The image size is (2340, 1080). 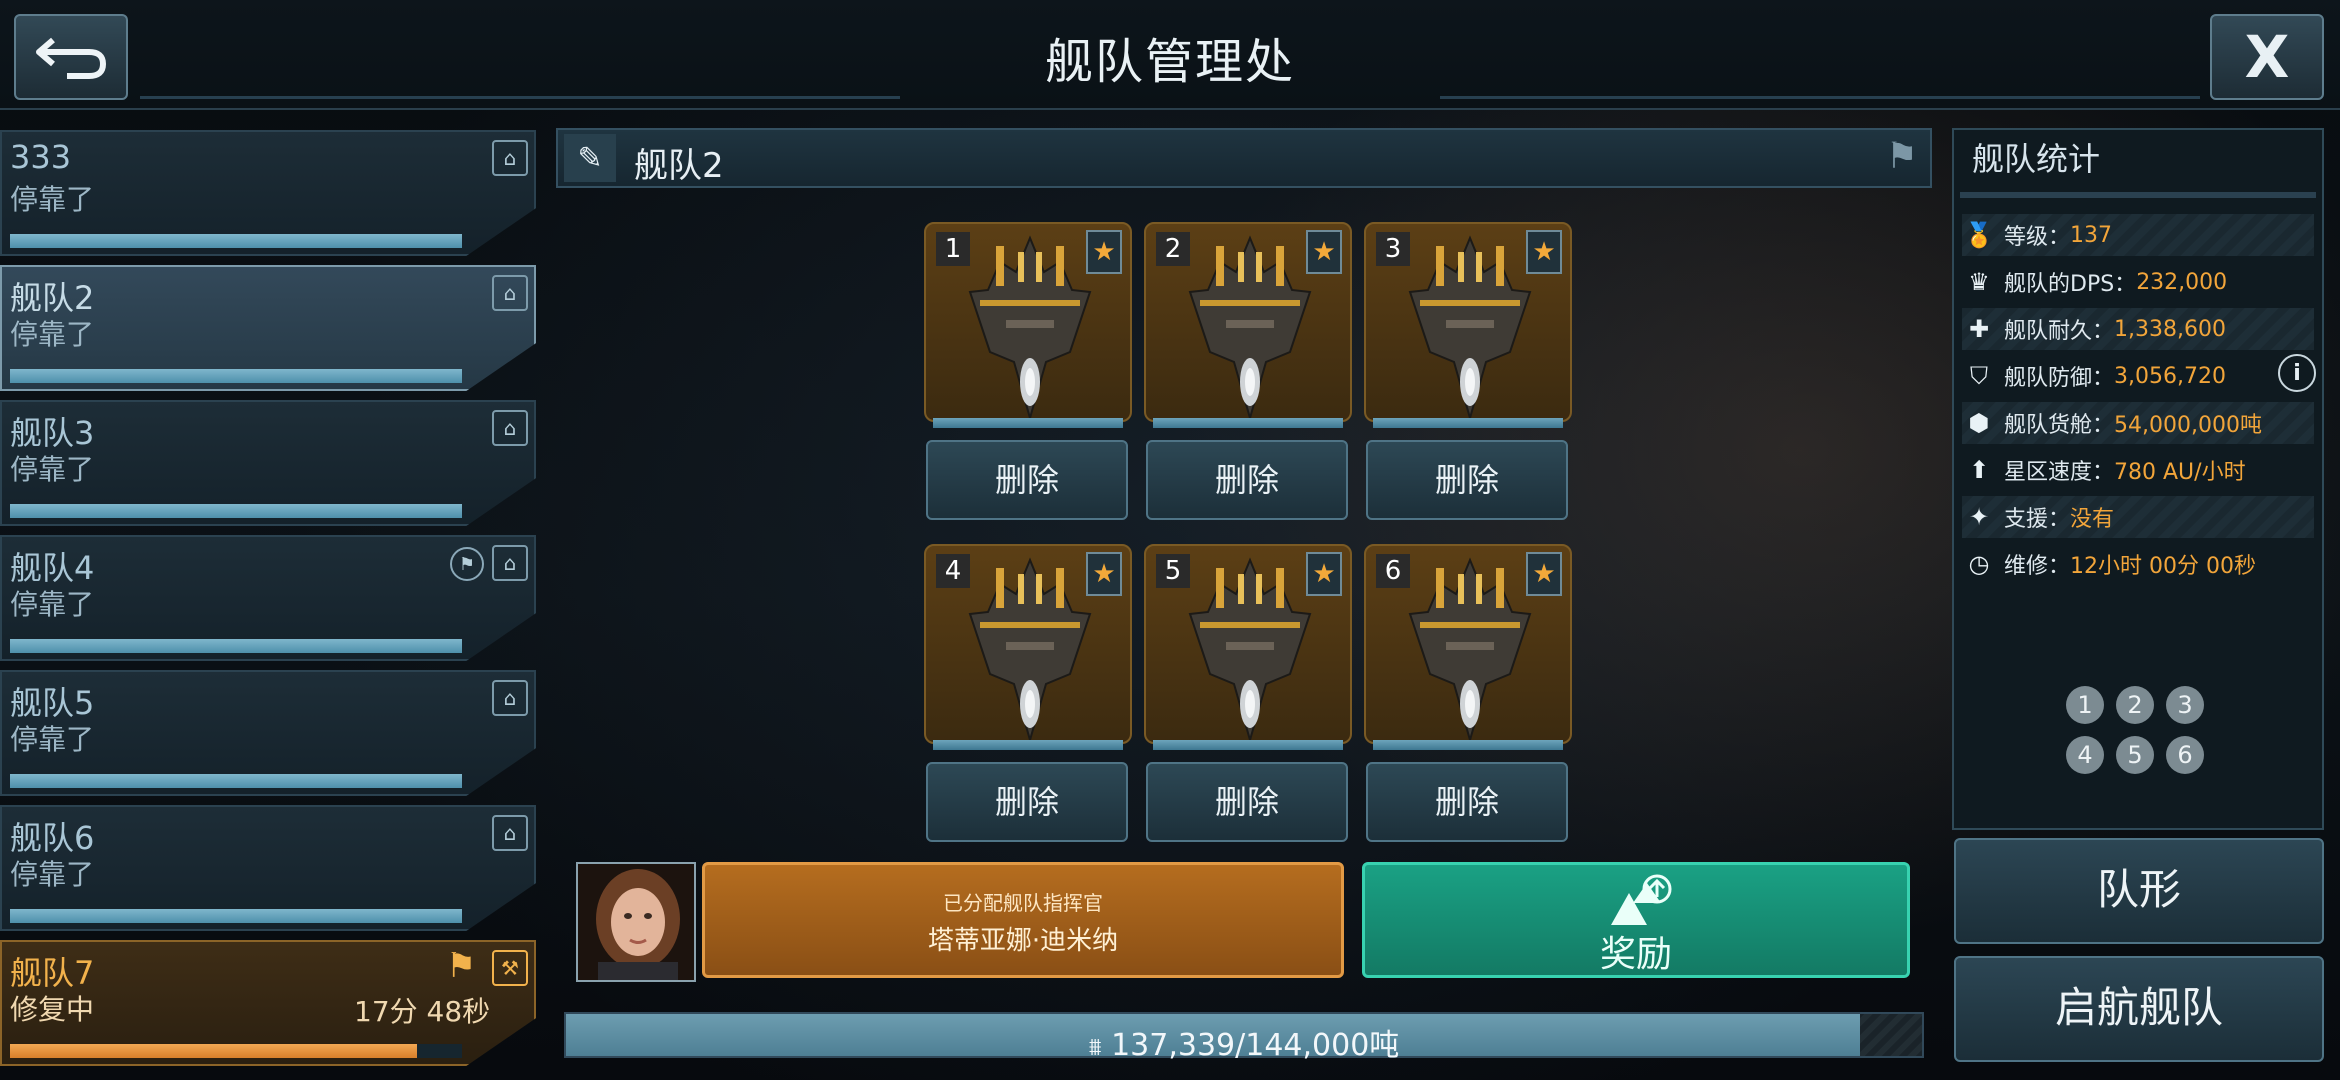 I want to click on page-title: 舰队管理处, so click(x=1169, y=62).